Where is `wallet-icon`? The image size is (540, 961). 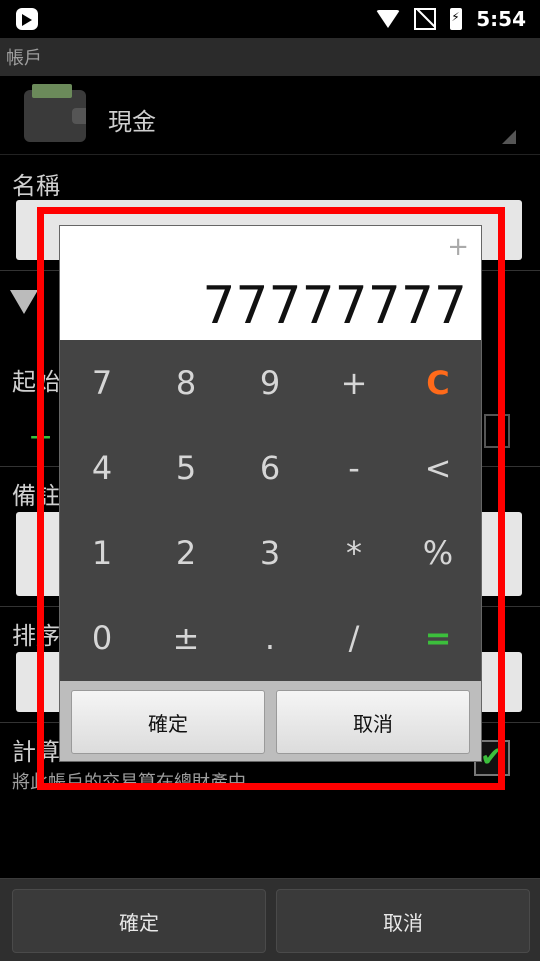
wallet-icon is located at coordinates (55, 113).